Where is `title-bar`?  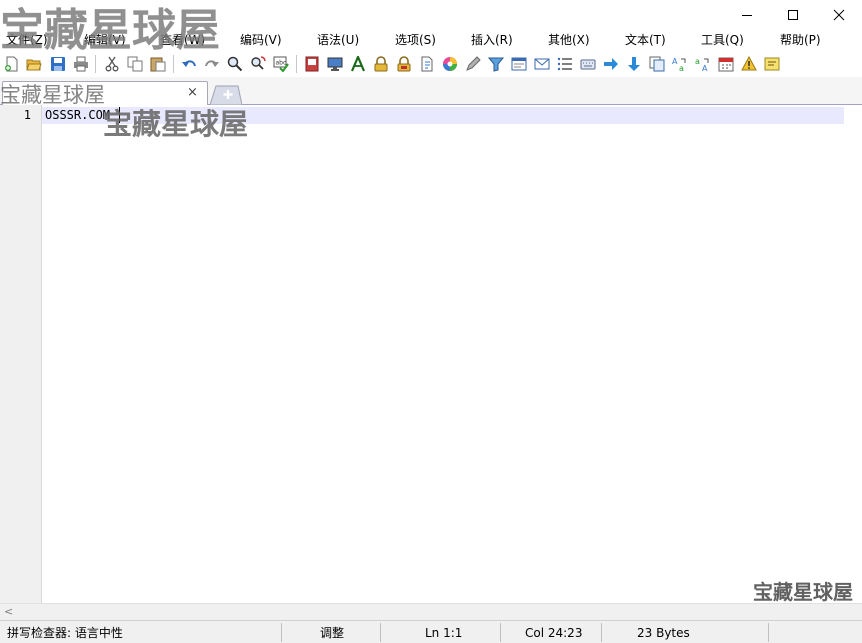
title-bar is located at coordinates (431, 15).